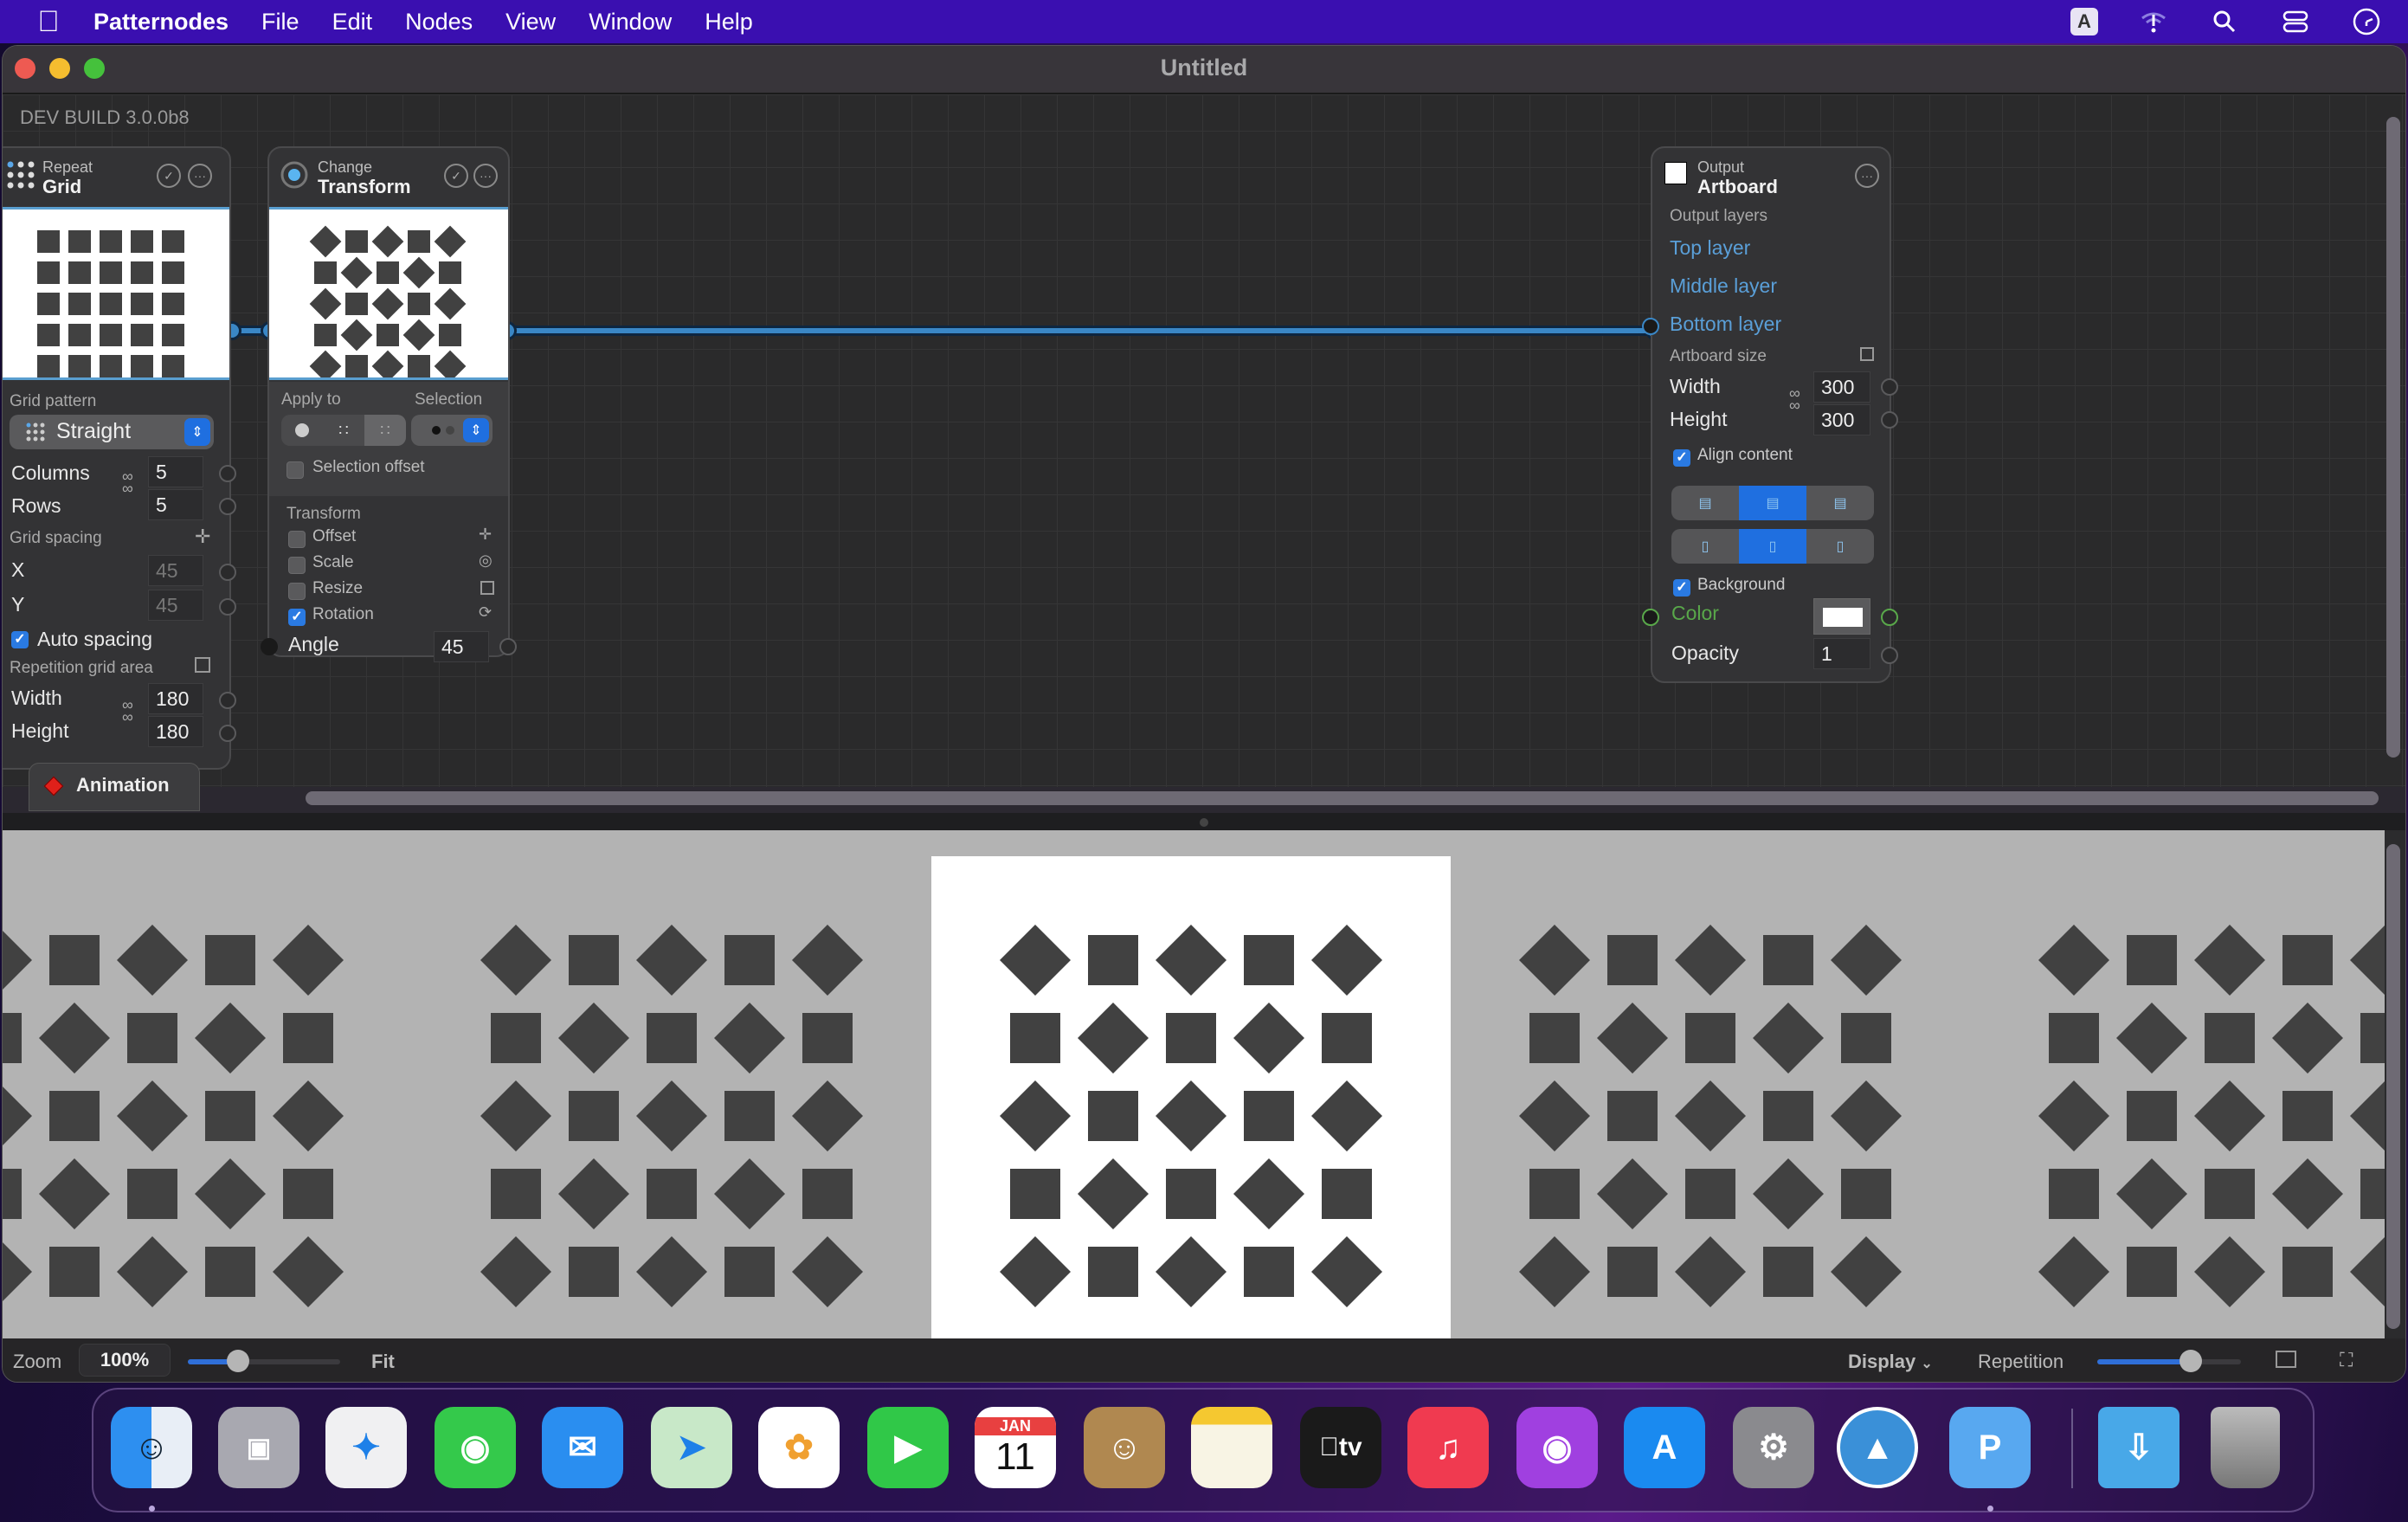  Describe the element at coordinates (302, 430) in the screenshot. I see `apply-all-segment` at that location.